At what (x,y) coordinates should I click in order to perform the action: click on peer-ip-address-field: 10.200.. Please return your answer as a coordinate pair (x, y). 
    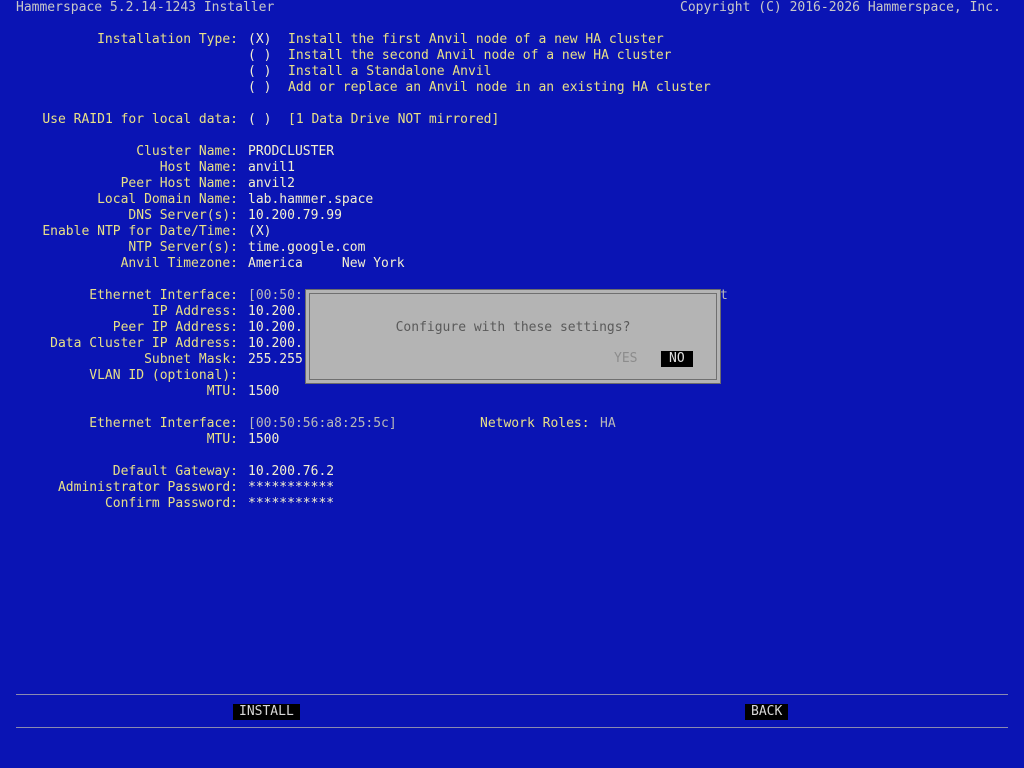
    Looking at the image, I should click on (275, 328).